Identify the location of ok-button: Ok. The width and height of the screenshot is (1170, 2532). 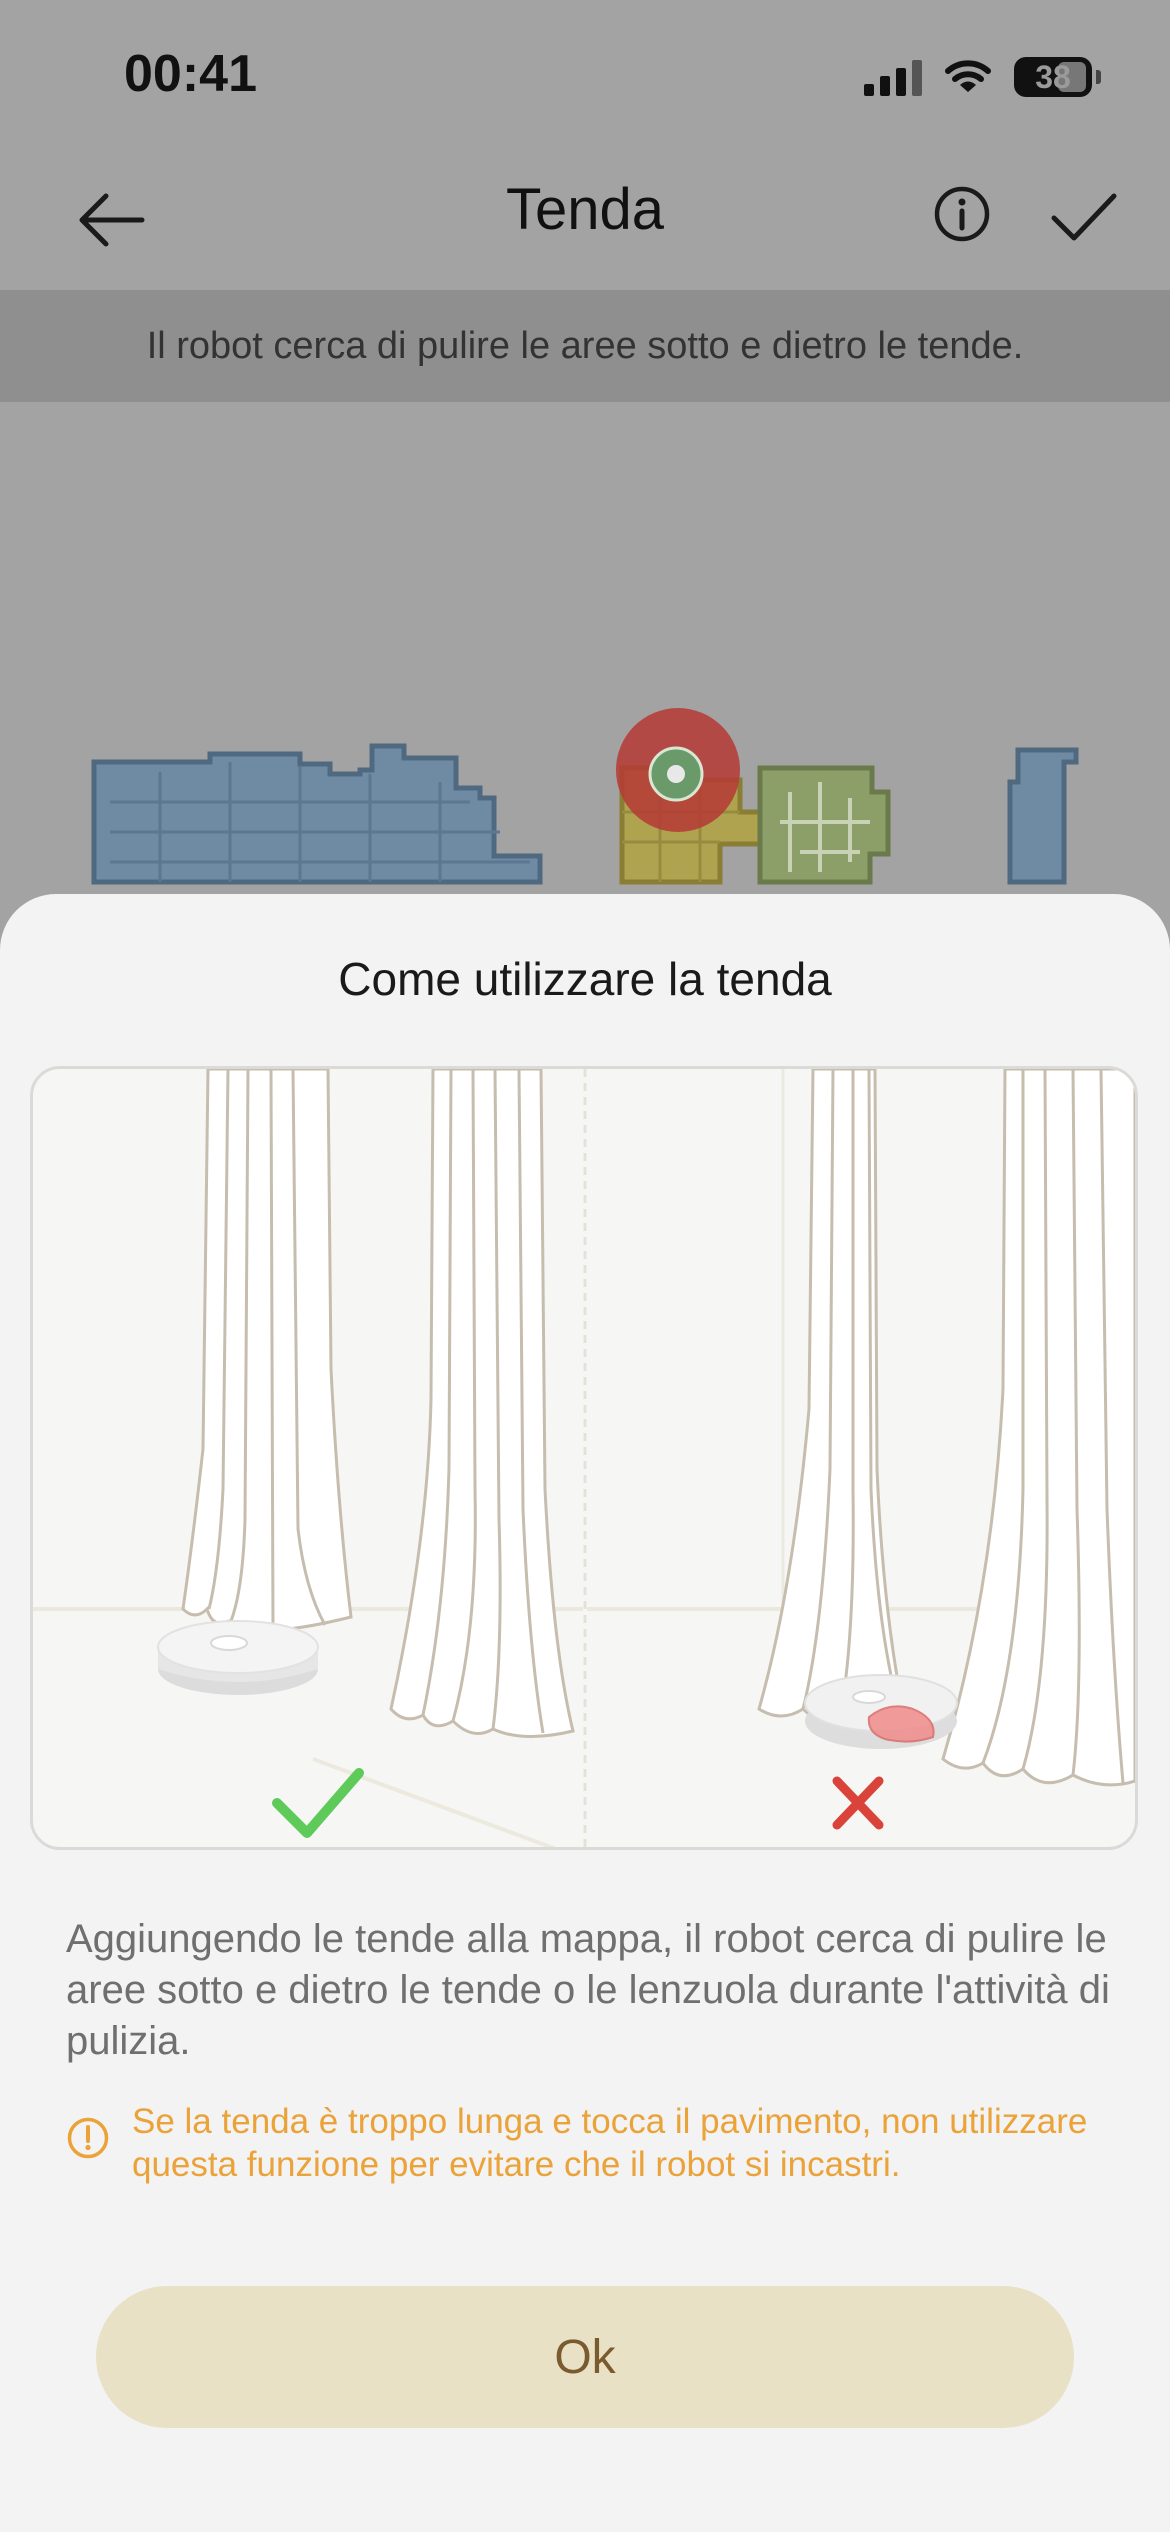
(585, 2357).